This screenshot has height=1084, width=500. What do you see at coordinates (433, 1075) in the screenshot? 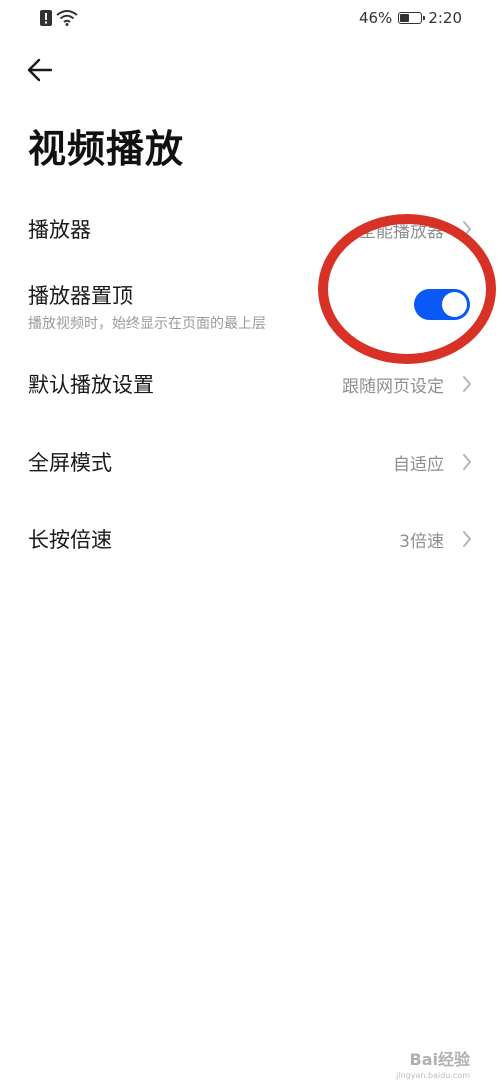
I see `watermark-url: jingyan.baidu.com` at bounding box center [433, 1075].